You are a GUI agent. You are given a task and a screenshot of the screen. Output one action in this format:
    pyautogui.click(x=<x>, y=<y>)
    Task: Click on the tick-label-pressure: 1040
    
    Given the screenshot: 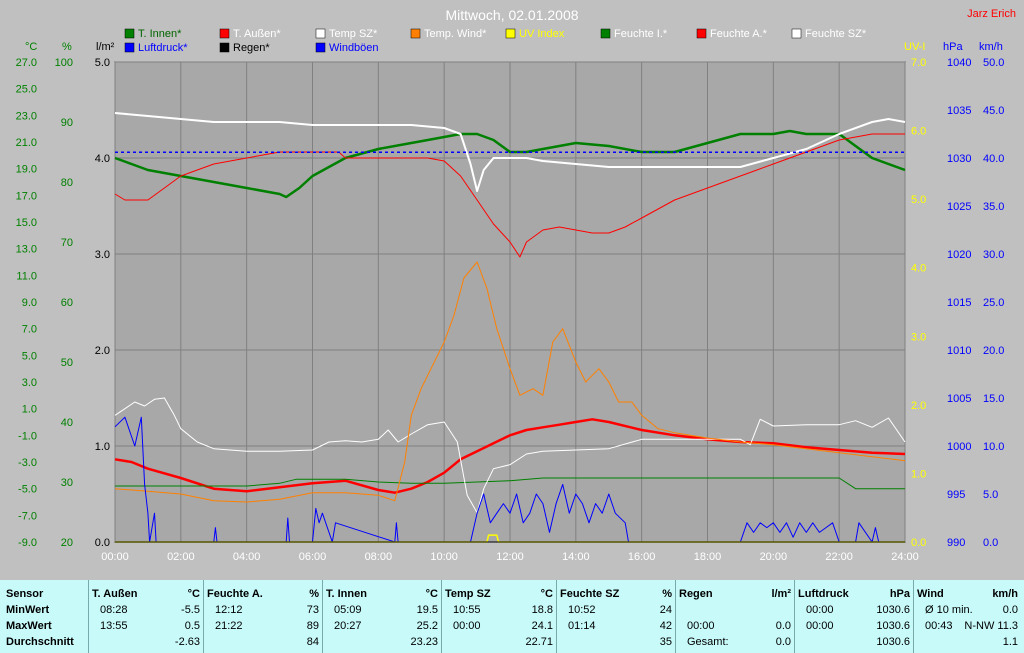 What is the action you would take?
    pyautogui.click(x=959, y=63)
    